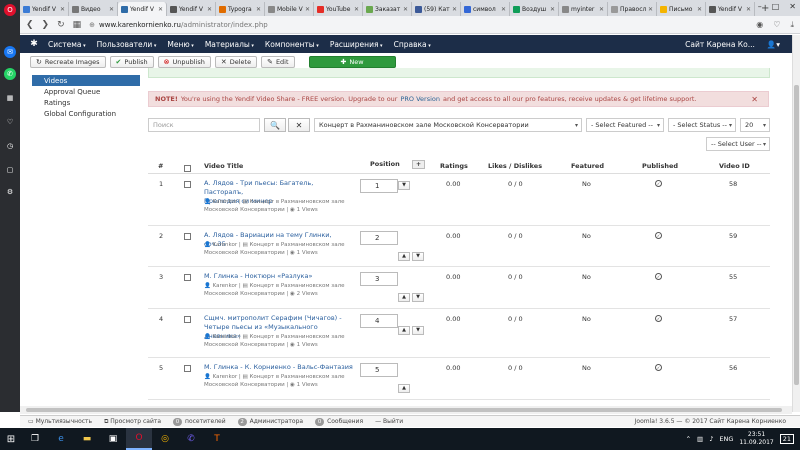  I want to click on col-position: Position, so click(385, 164).